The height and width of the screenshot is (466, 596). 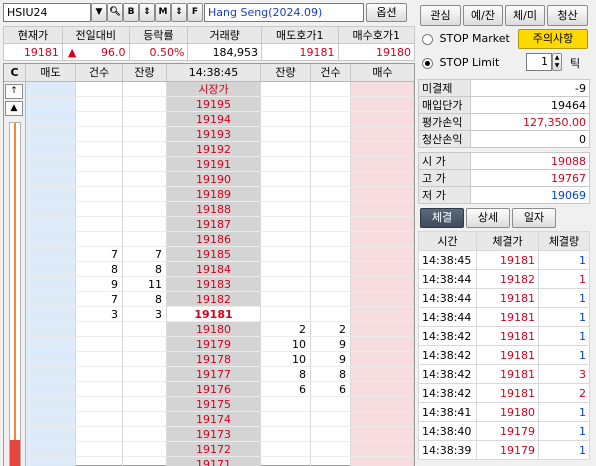 I want to click on orderbook-row: 19192, so click(x=220, y=149).